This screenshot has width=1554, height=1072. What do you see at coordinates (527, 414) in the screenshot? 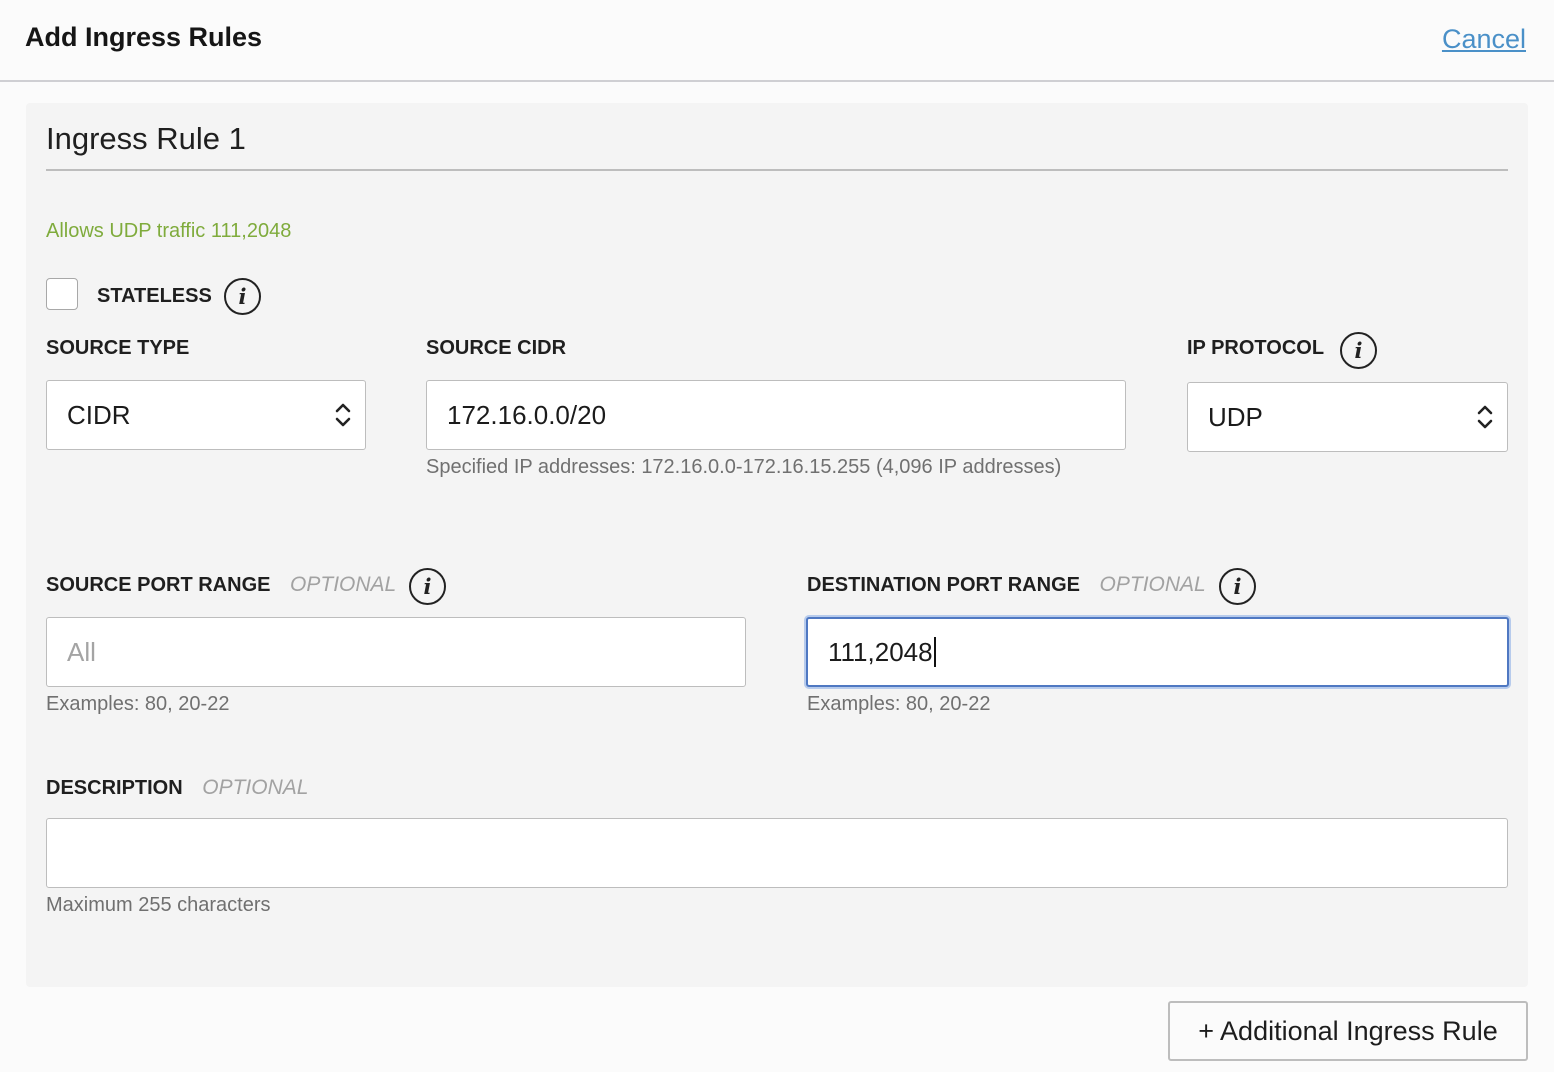
I see `source-cidr-value: 172.16.0.0/20` at bounding box center [527, 414].